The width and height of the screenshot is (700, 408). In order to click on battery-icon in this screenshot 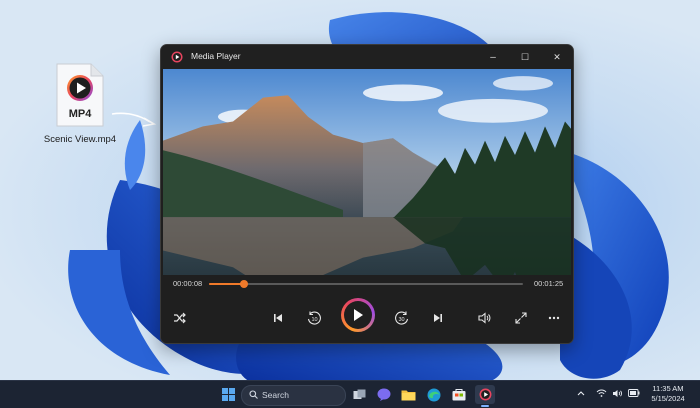, I will do `click(634, 393)`.